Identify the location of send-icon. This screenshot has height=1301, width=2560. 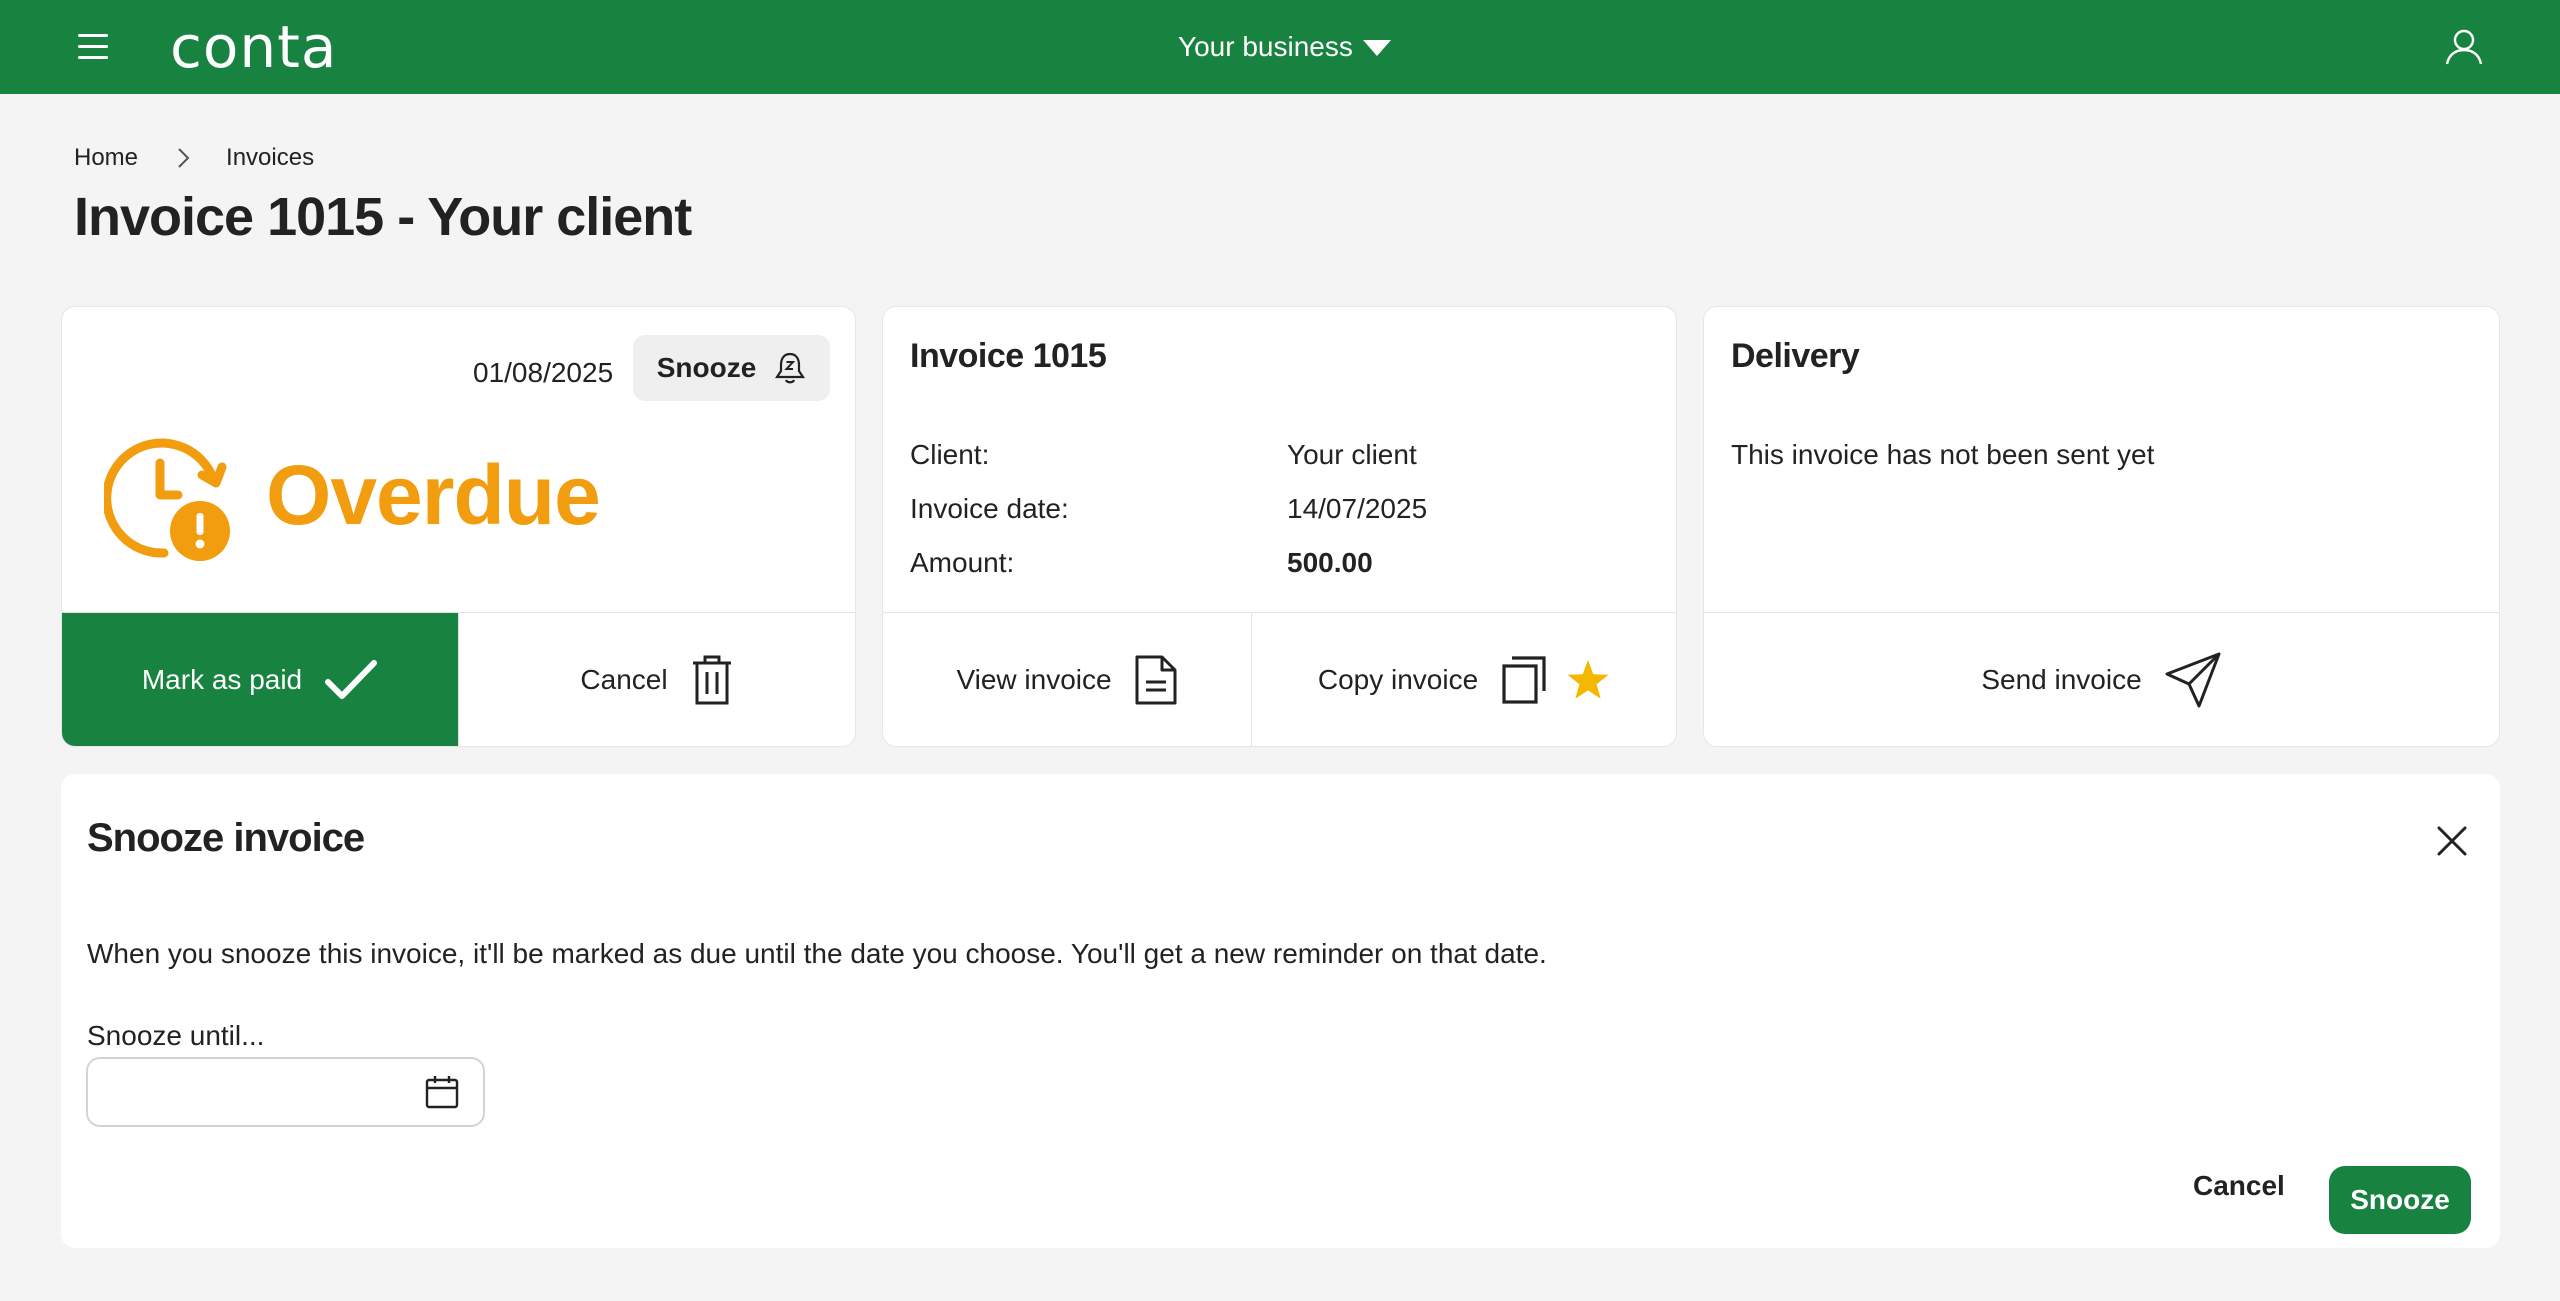
(2193, 679).